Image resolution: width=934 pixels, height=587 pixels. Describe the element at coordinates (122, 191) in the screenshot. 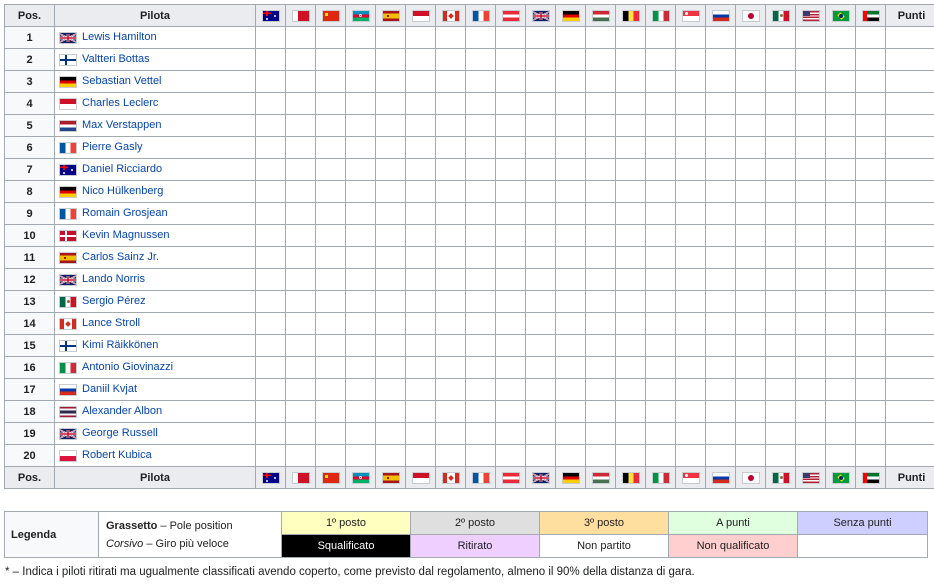

I see `driver-link: Nico Hülkenberg` at that location.